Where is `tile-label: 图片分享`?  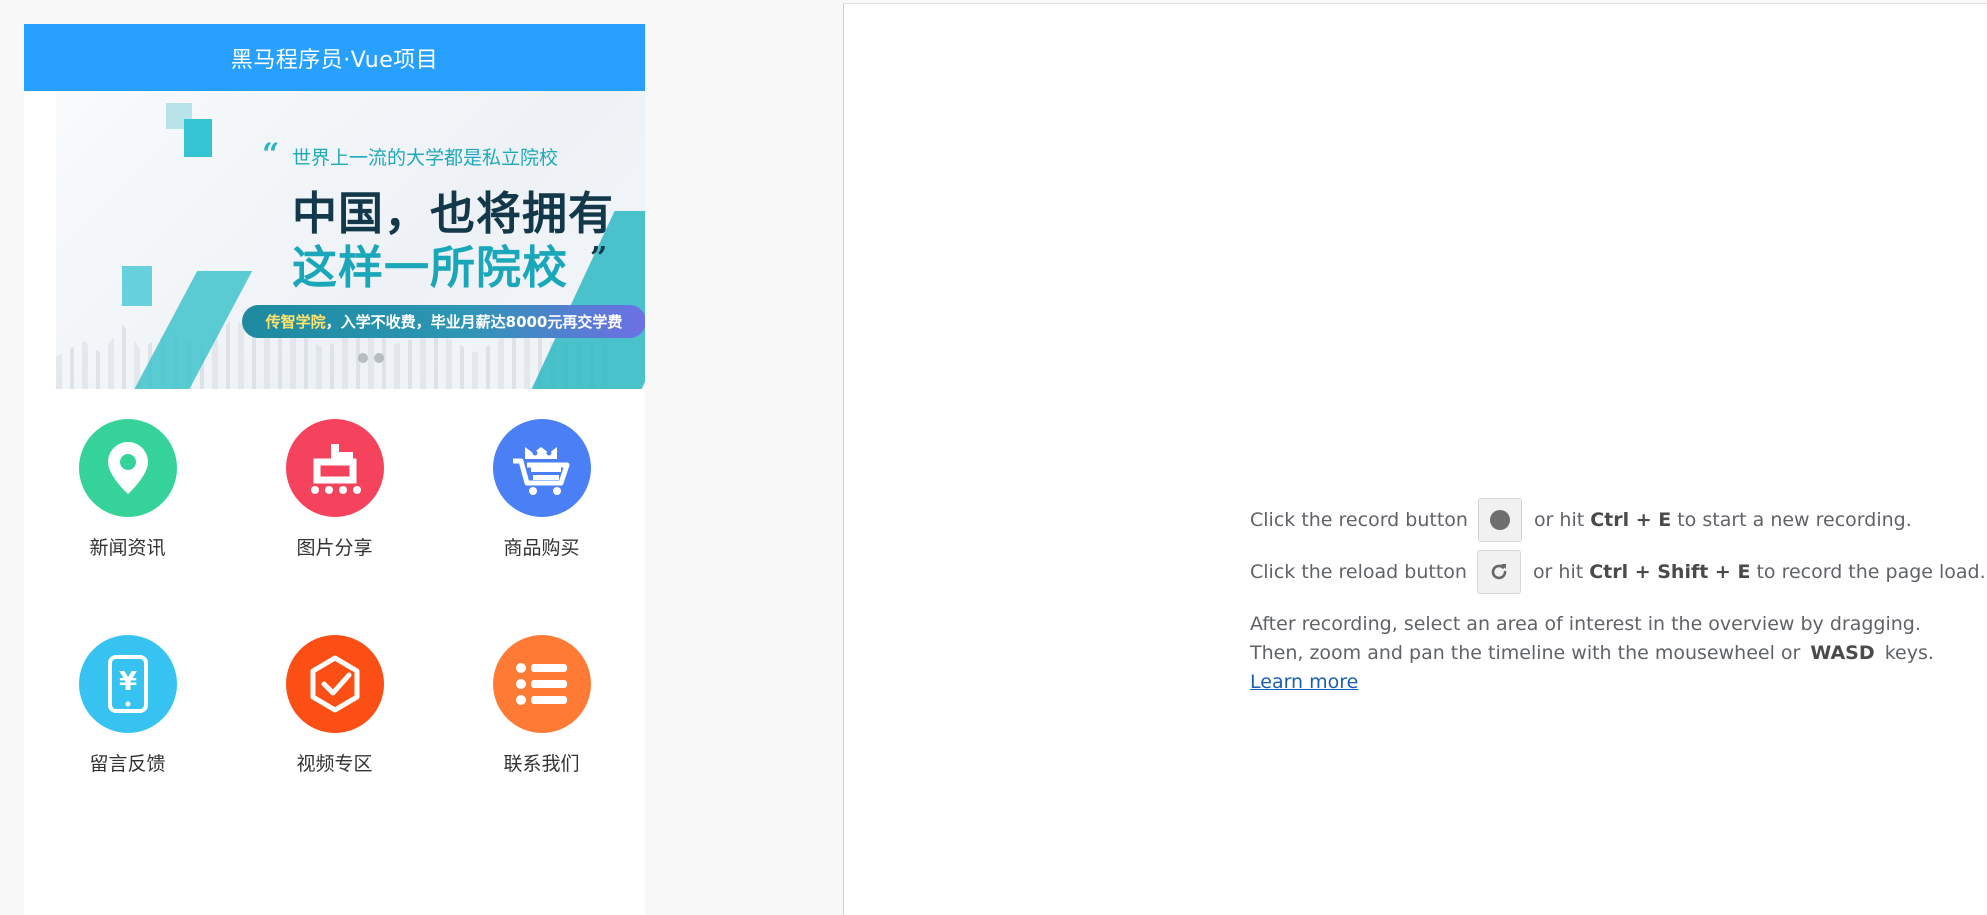 tile-label: 图片分享 is located at coordinates (334, 548).